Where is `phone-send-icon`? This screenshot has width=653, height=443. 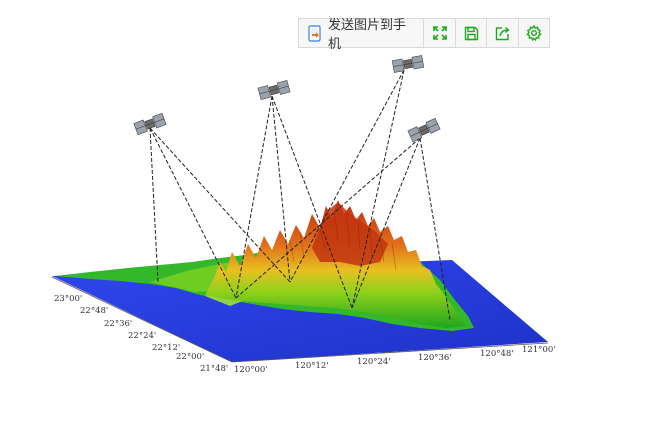 phone-send-icon is located at coordinates (315, 33).